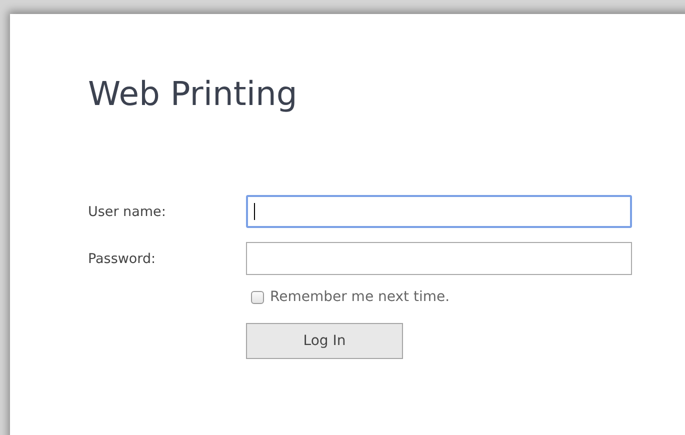 The image size is (685, 435). Describe the element at coordinates (257, 297) in the screenshot. I see `checkbox` at that location.